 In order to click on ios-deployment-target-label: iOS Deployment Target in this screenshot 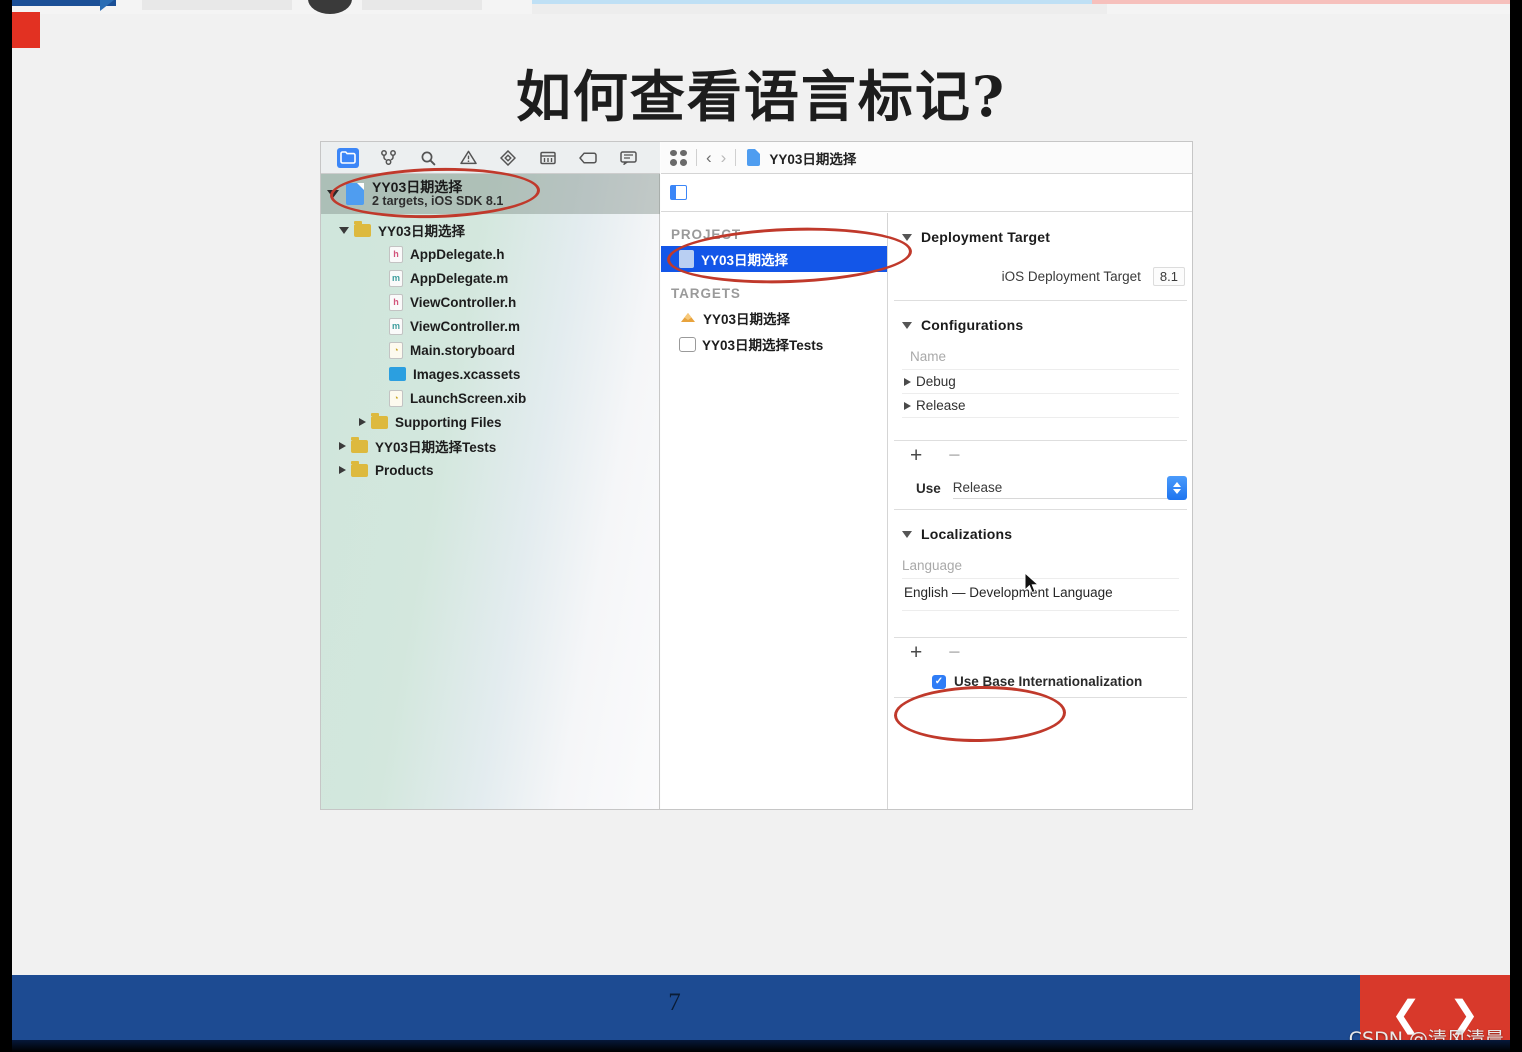, I will do `click(1071, 276)`.